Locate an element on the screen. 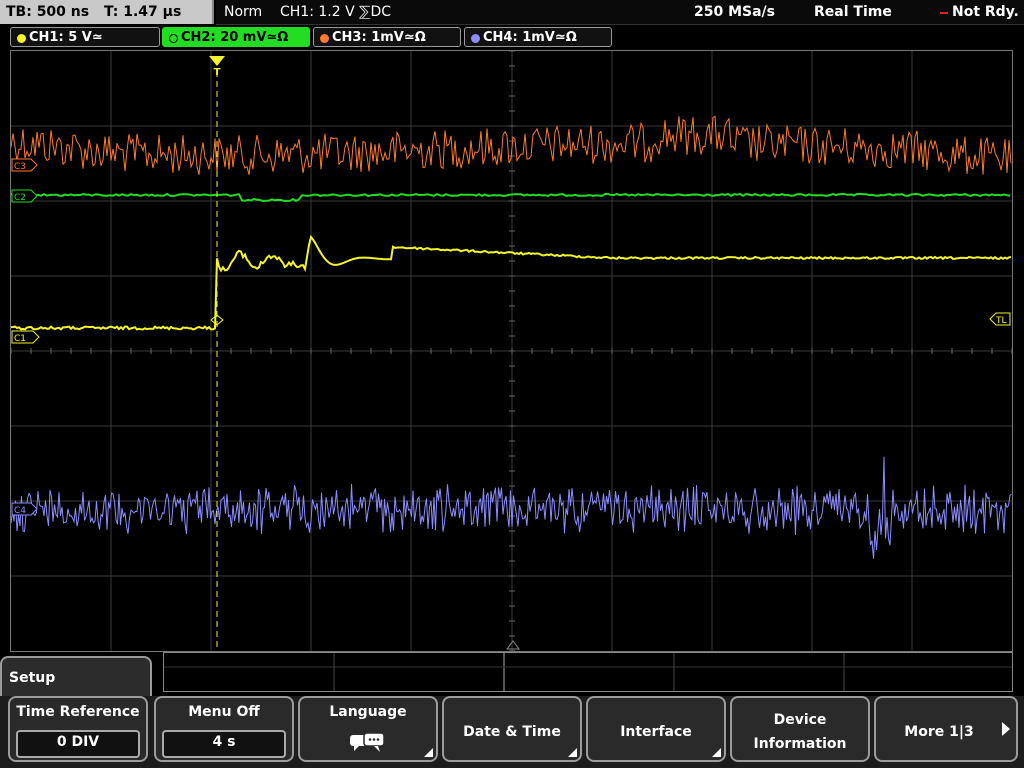 The image size is (1024, 768). acquisition-state: Not Rdy. is located at coordinates (985, 12).